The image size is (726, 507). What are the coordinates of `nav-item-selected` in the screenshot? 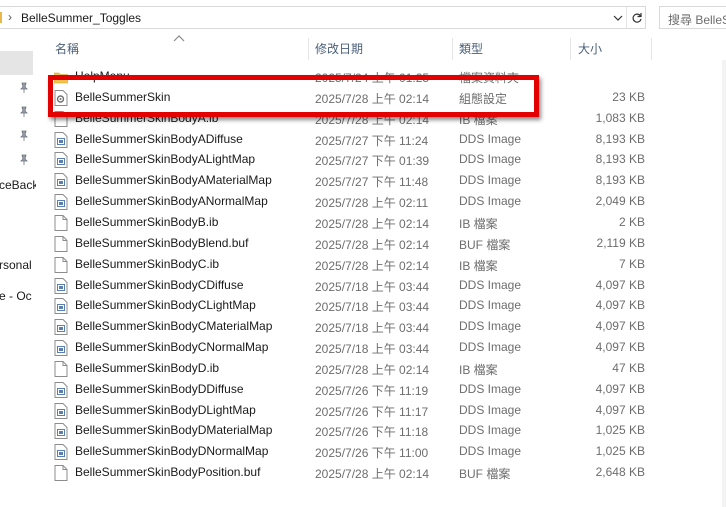 It's located at (16, 63).